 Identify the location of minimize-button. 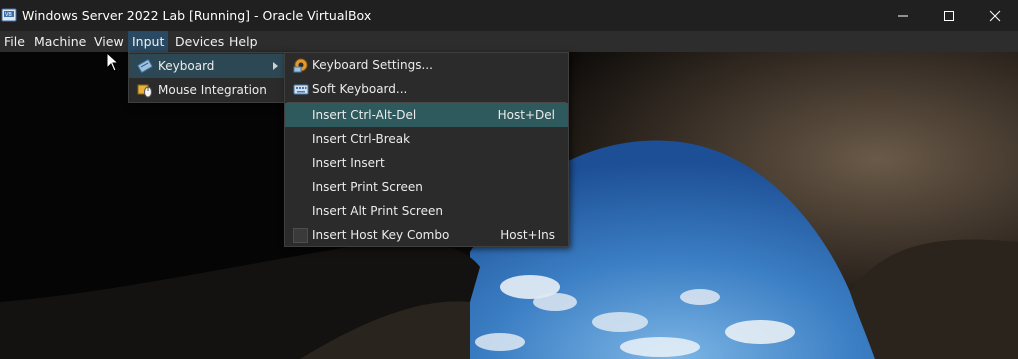
(903, 15).